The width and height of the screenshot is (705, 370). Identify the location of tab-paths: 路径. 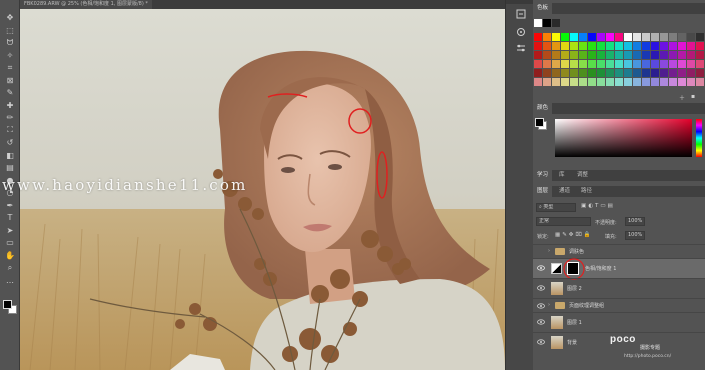
(586, 191).